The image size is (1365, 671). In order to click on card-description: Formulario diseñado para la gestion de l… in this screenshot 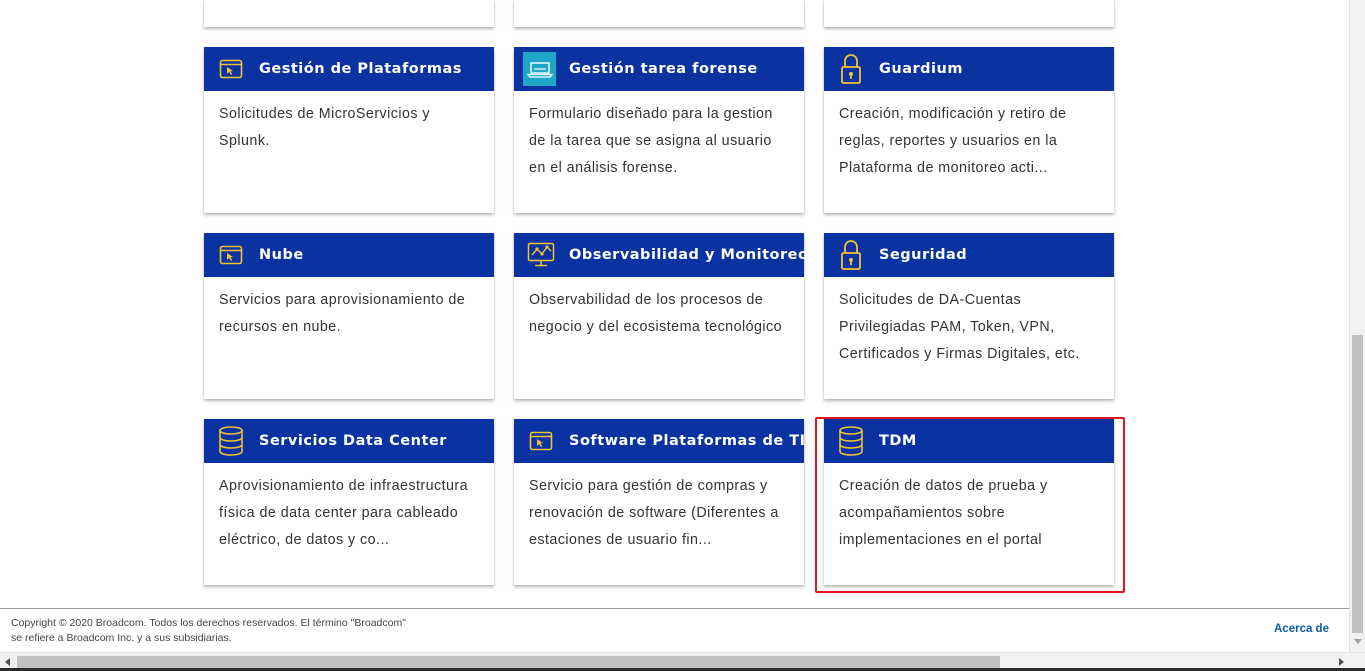, I will do `click(651, 141)`.